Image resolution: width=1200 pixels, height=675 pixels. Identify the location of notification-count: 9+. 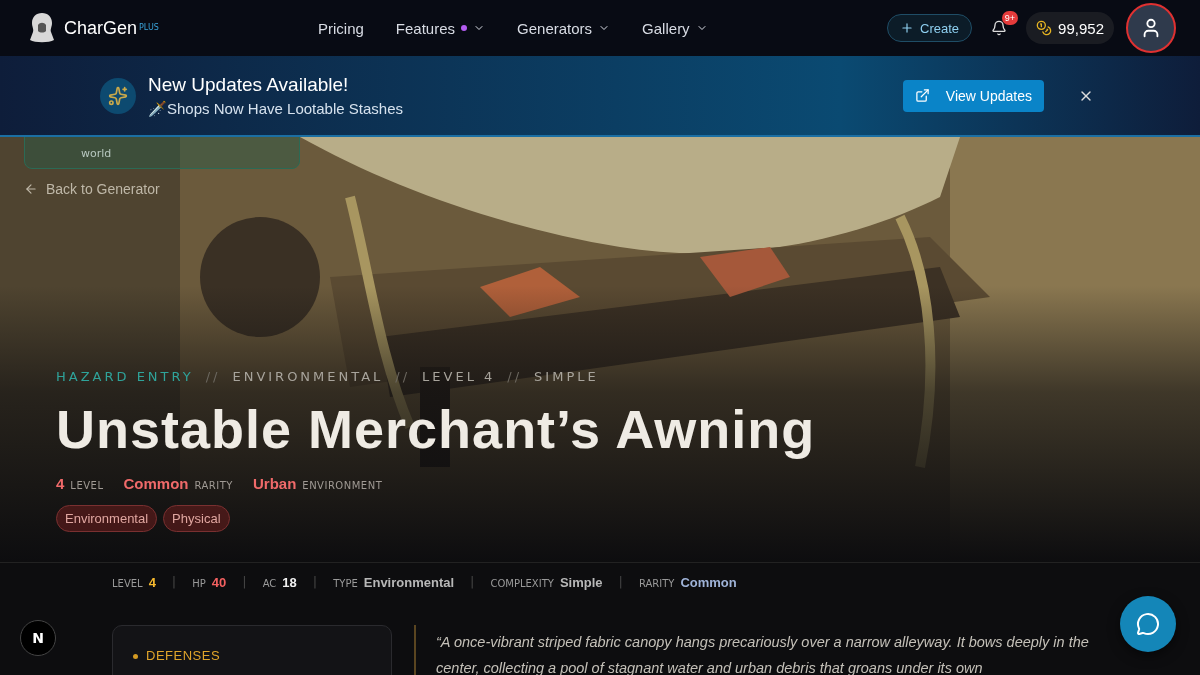
(1010, 18).